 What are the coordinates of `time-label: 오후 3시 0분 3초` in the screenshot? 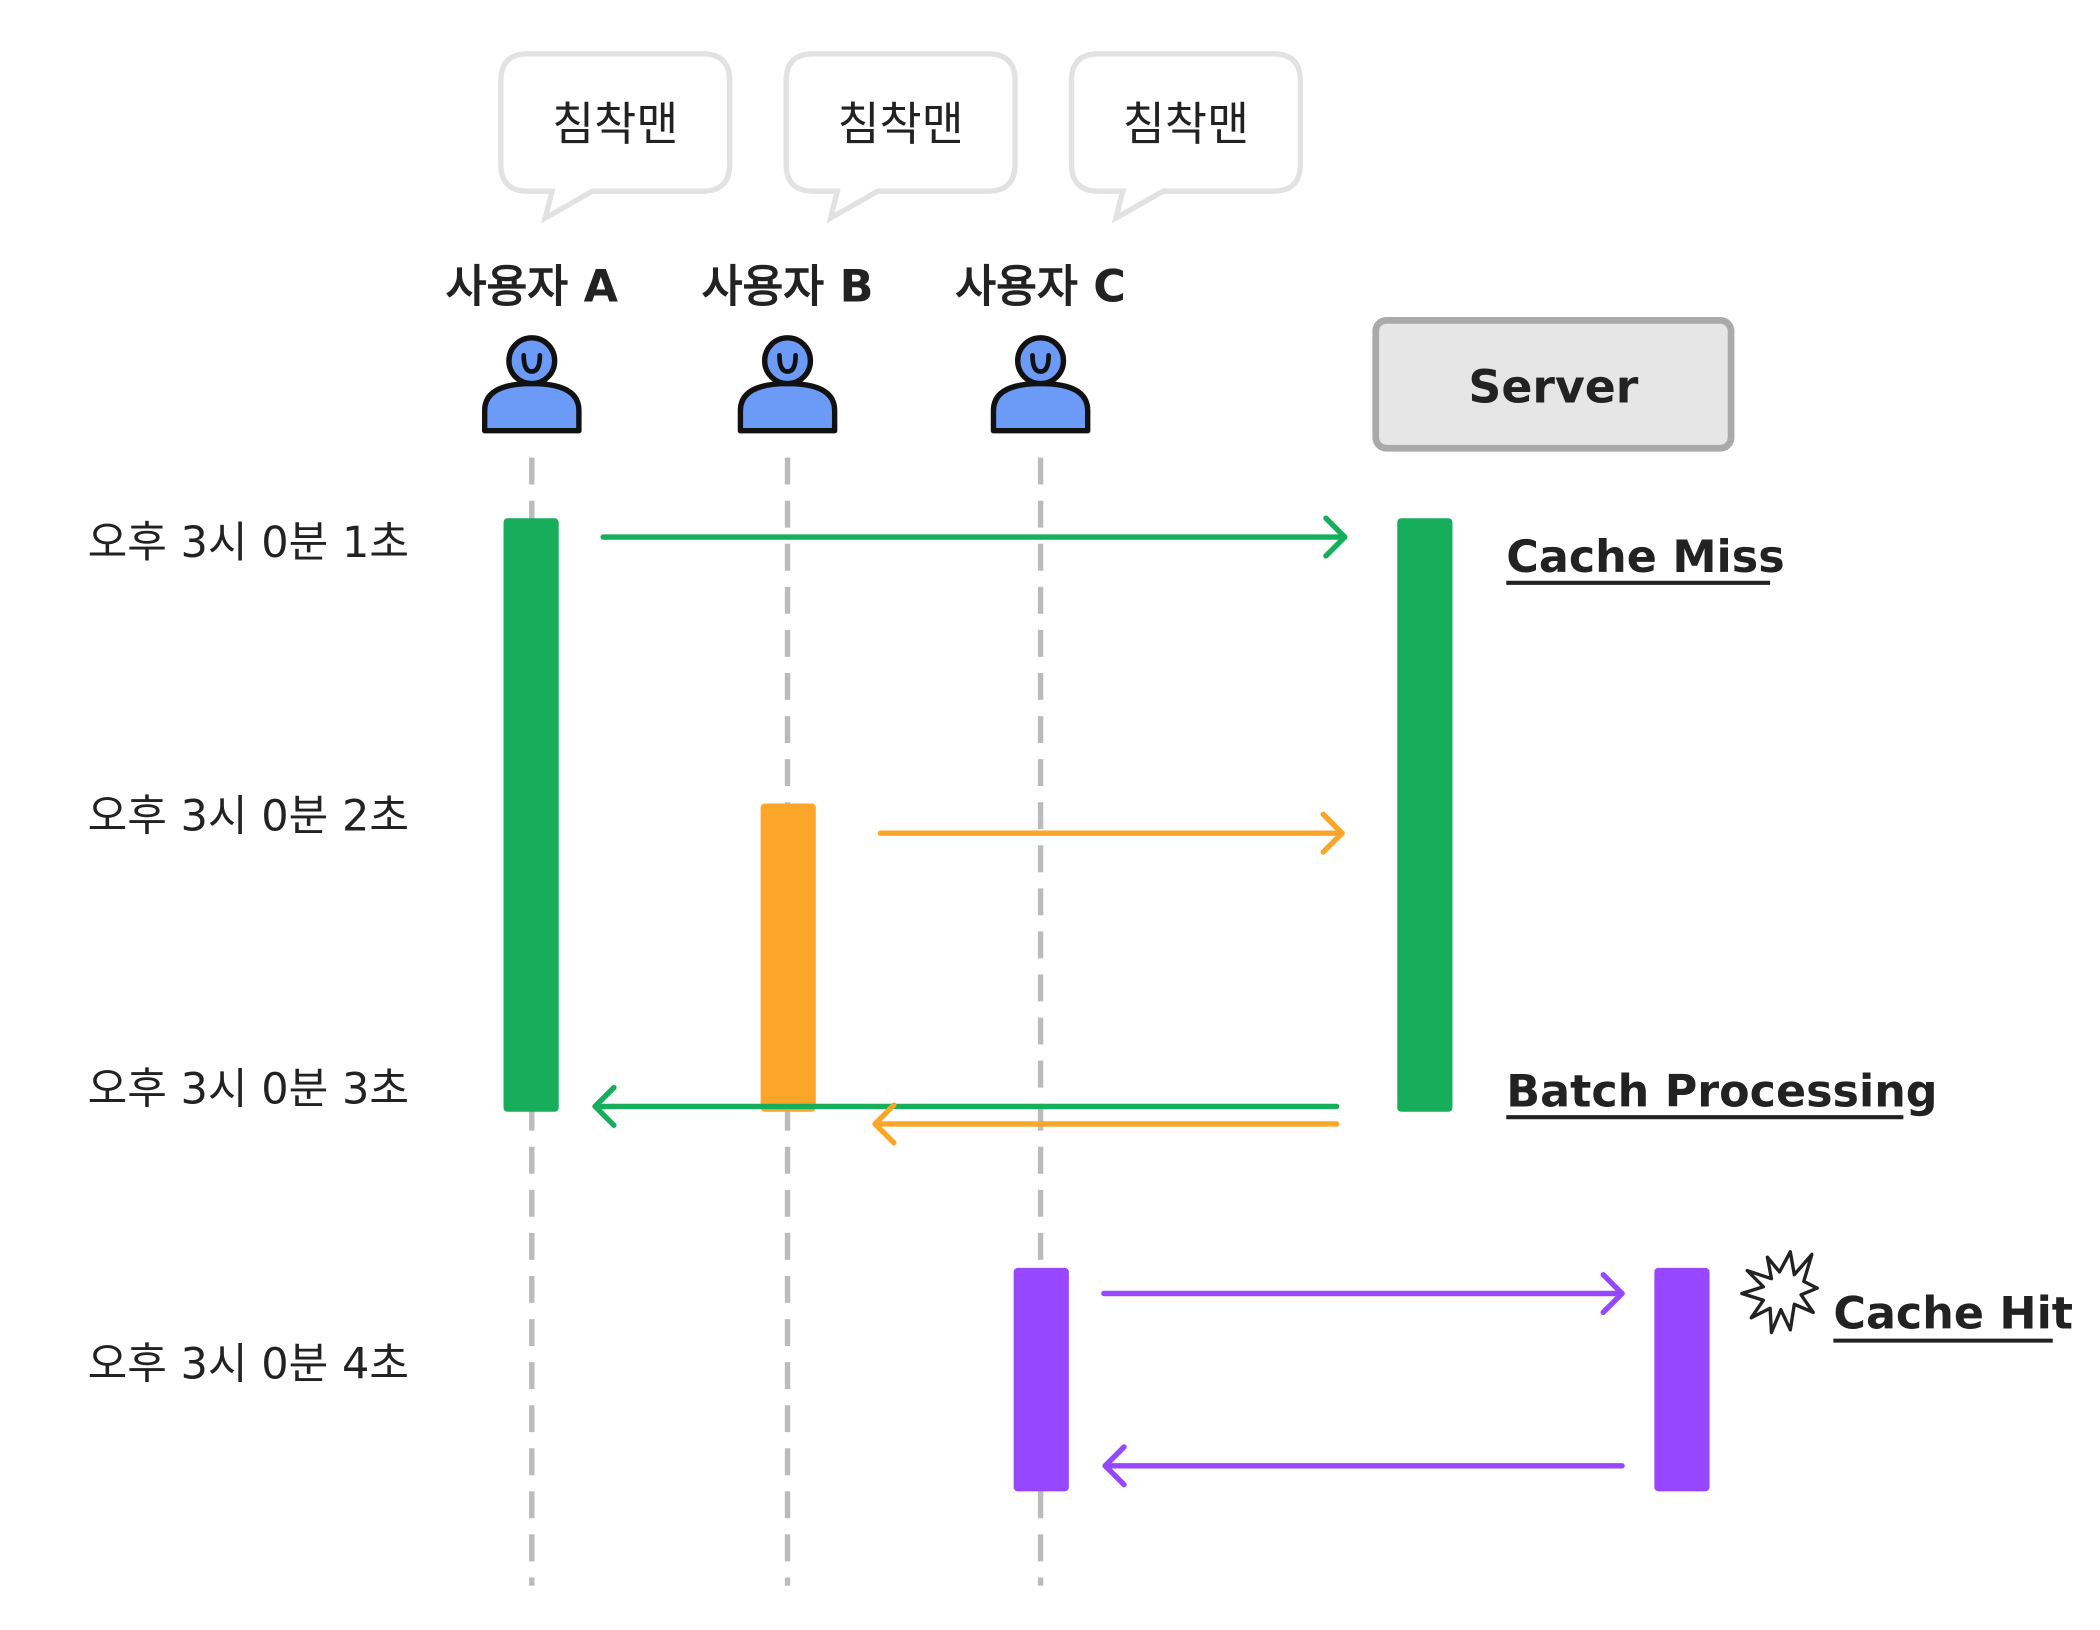 It's located at (248, 1090).